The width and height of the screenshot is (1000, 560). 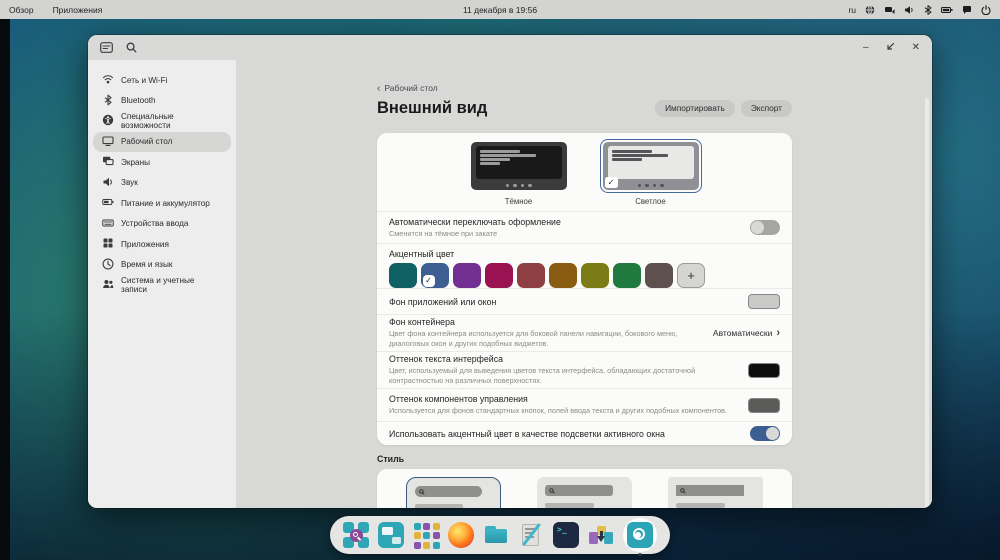 What do you see at coordinates (691, 275) in the screenshot?
I see `add-accent-color-button: +` at bounding box center [691, 275].